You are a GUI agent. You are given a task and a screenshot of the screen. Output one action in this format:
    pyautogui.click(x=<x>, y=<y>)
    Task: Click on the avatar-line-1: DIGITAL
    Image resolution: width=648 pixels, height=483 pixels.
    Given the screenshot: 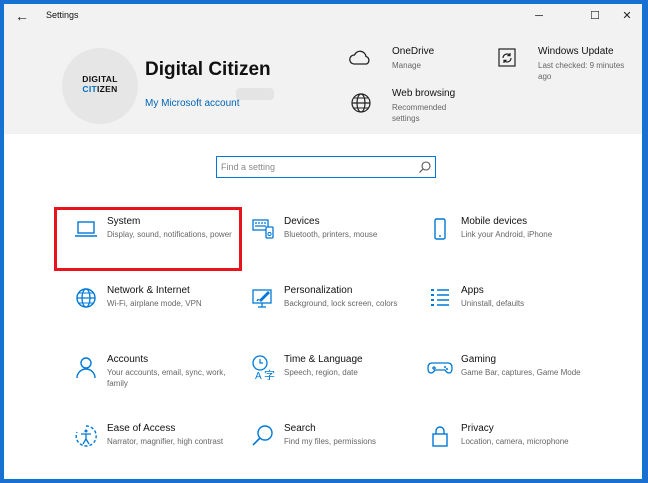 What is the action you would take?
    pyautogui.click(x=100, y=79)
    